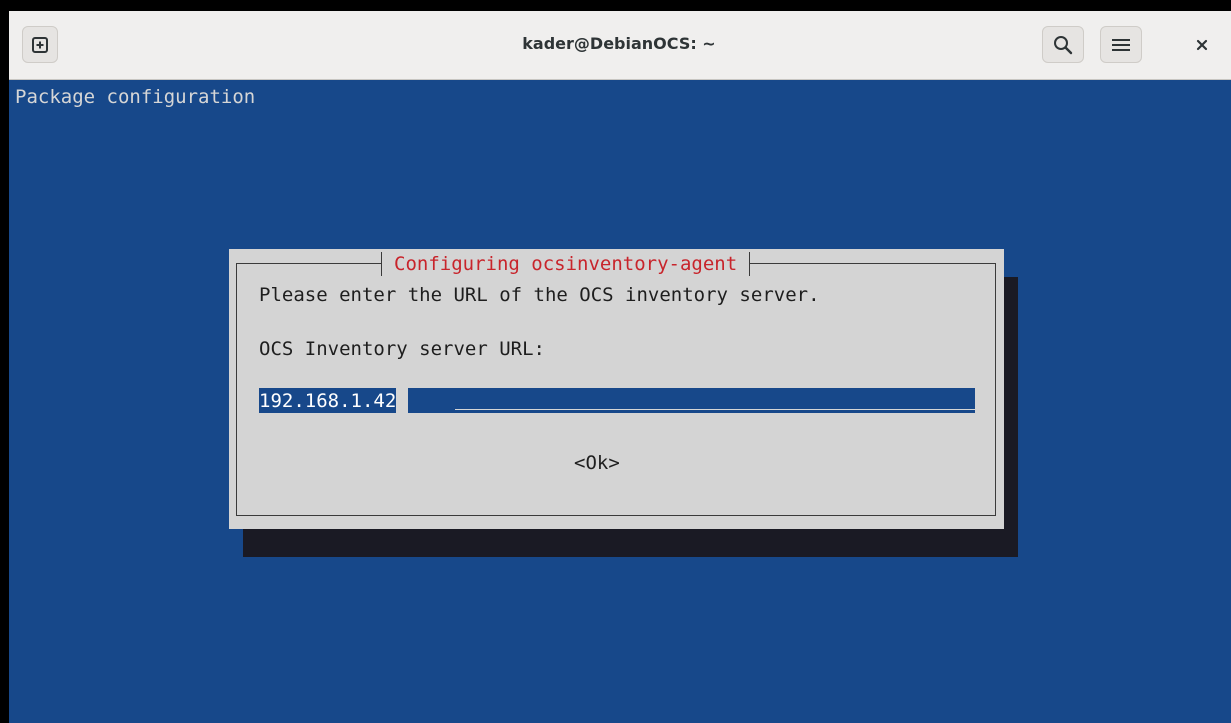  I want to click on input-underline, so click(715, 409).